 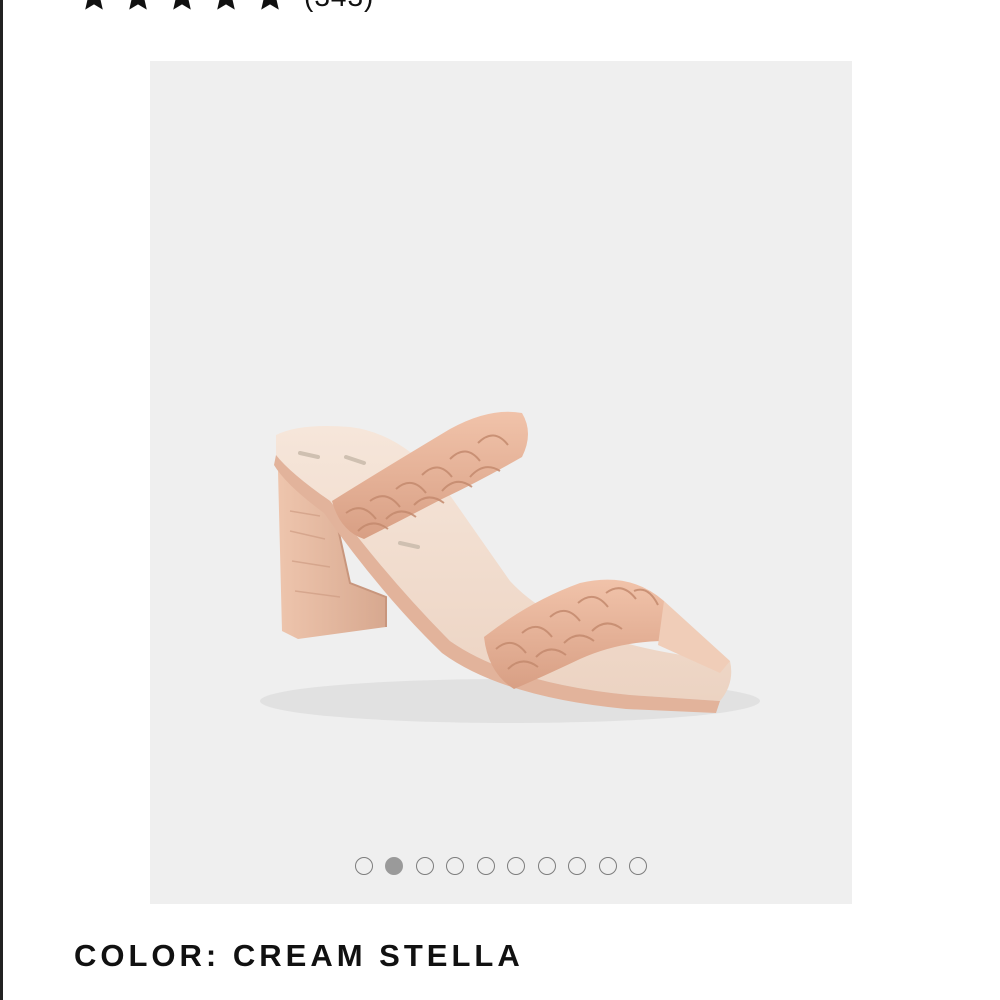 What do you see at coordinates (1, 500) in the screenshot?
I see `left-border` at bounding box center [1, 500].